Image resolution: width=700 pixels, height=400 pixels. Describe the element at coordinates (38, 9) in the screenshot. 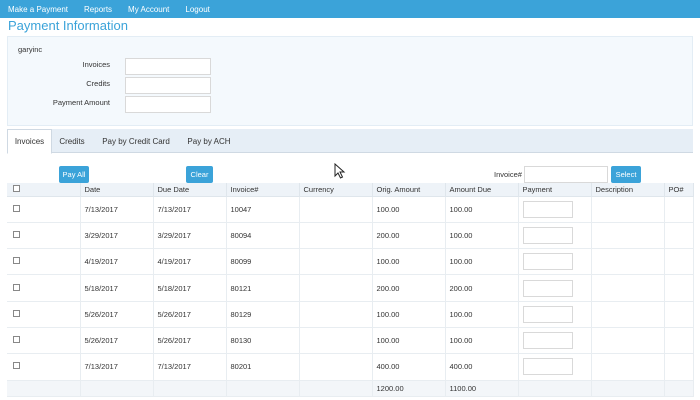

I see `nav-make-a-payment: Make a Payment` at that location.